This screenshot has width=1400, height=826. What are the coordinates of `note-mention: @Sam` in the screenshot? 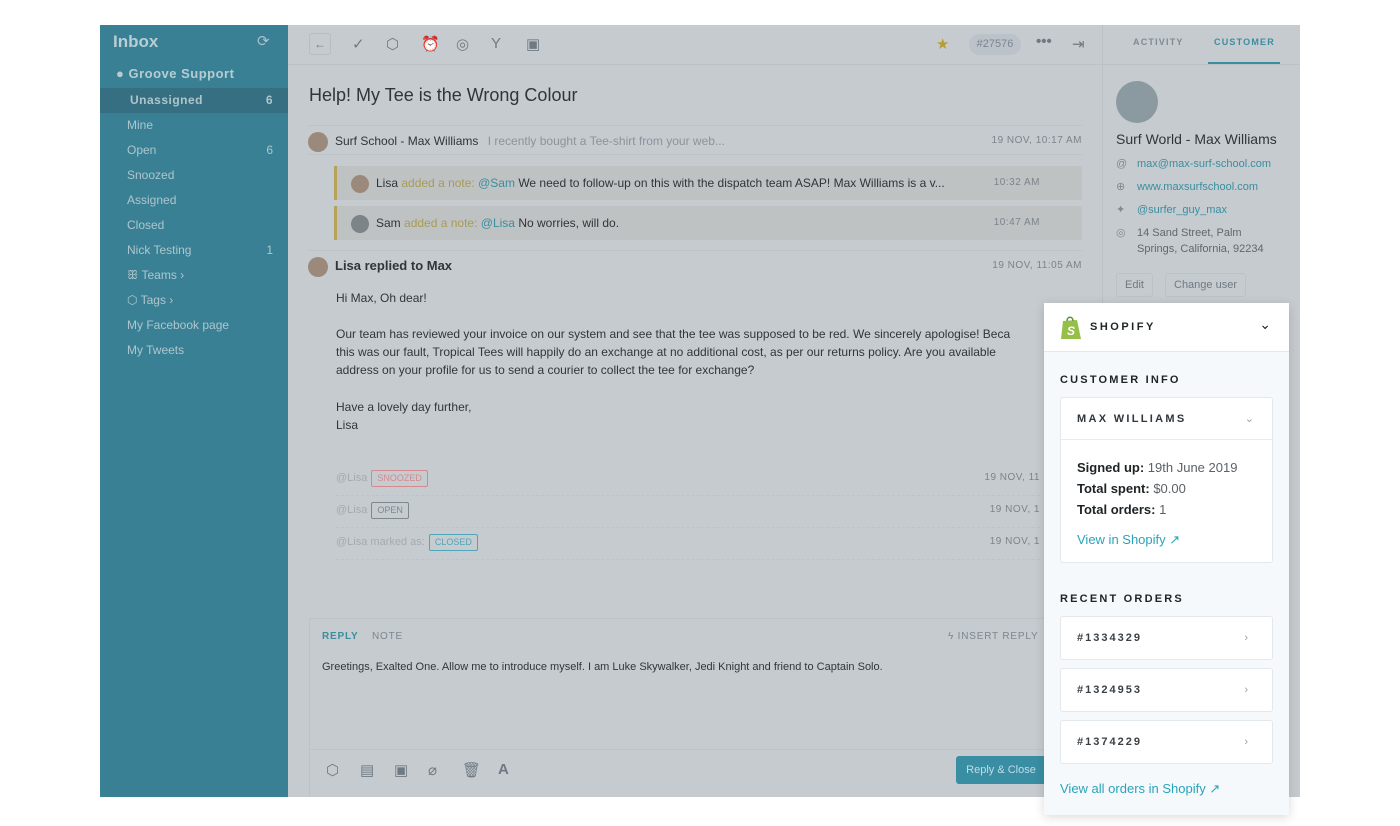 It's located at (496, 183).